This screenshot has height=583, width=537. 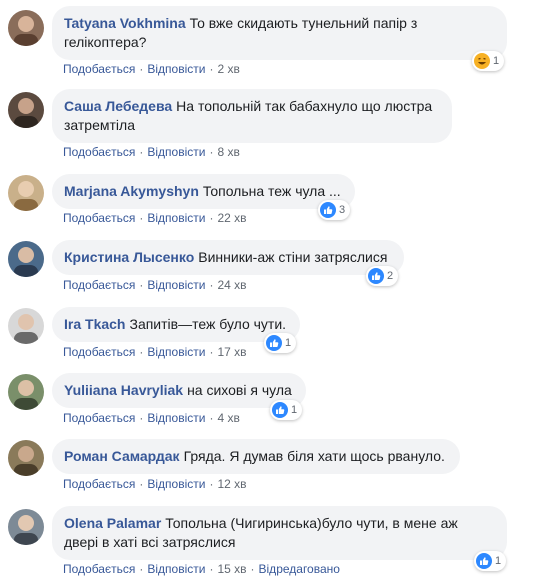 I want to click on comment-bubble: Yuliiana Havryliak на сихові я чула, so click(x=179, y=390).